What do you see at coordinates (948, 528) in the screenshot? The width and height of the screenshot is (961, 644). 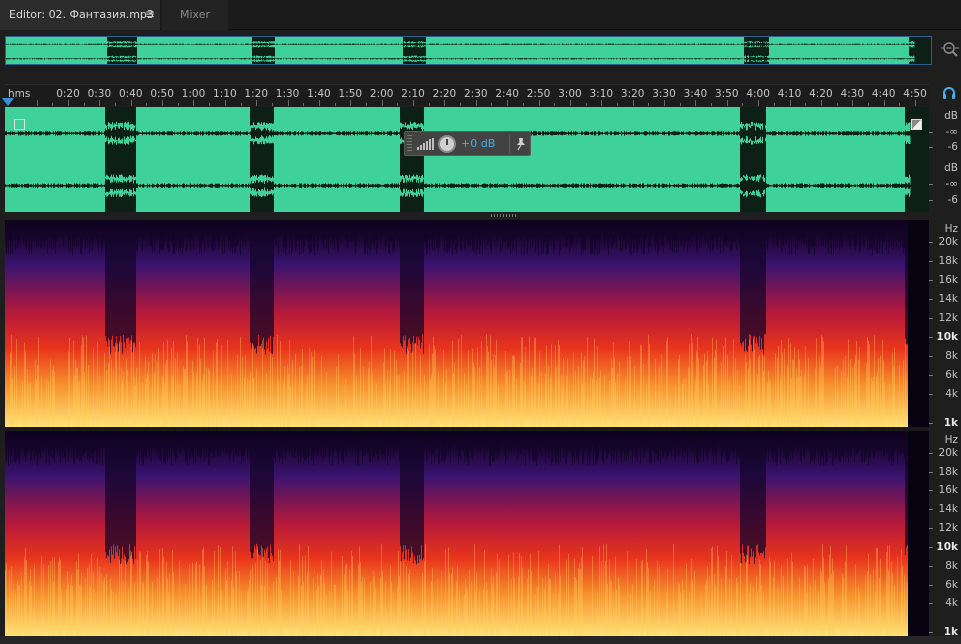 I see `frequency-label: 12k` at bounding box center [948, 528].